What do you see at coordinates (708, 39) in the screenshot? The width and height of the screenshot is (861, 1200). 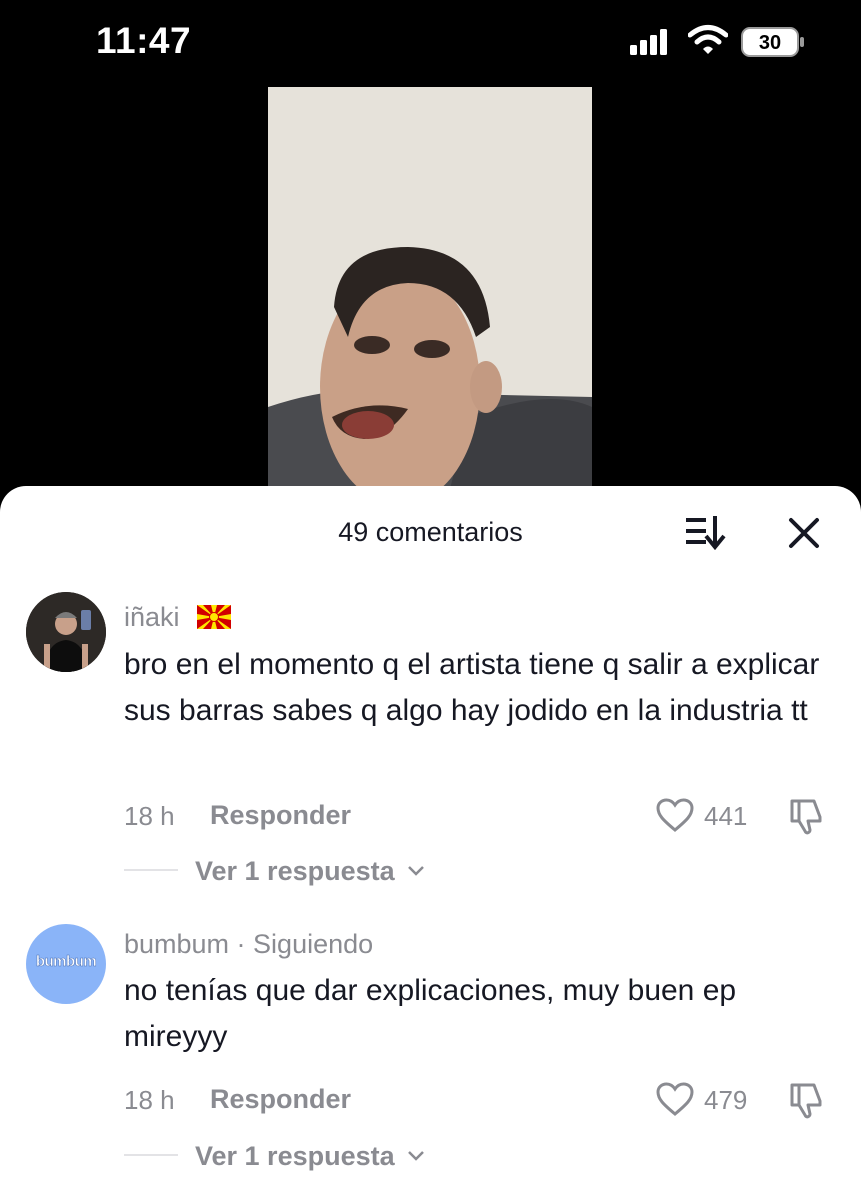 I see `wifi-icon` at bounding box center [708, 39].